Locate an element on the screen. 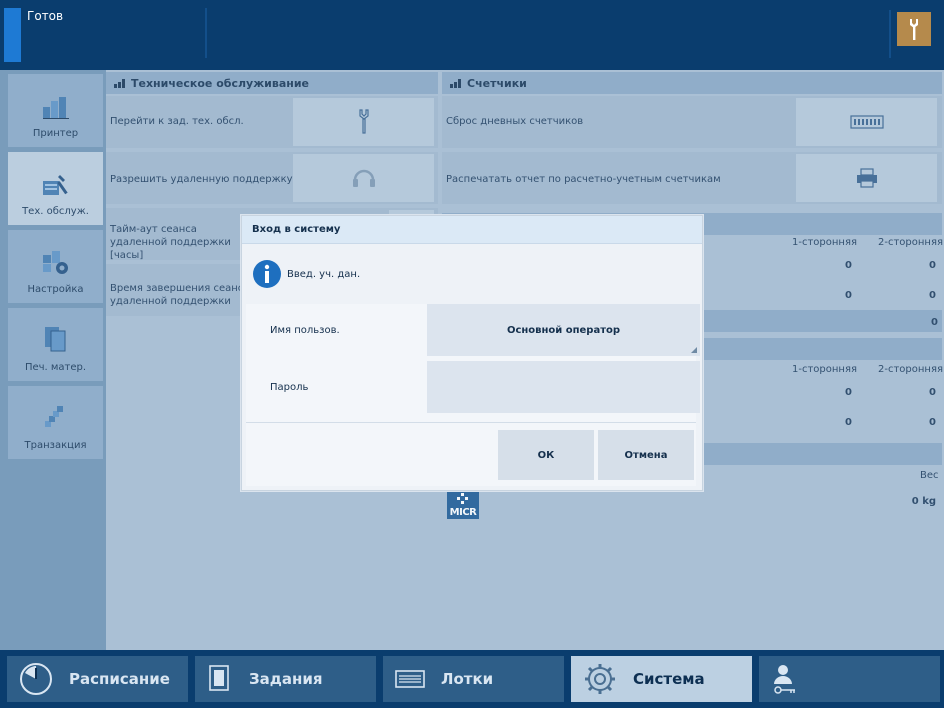  tab-schedule: Расписание is located at coordinates (97, 679).